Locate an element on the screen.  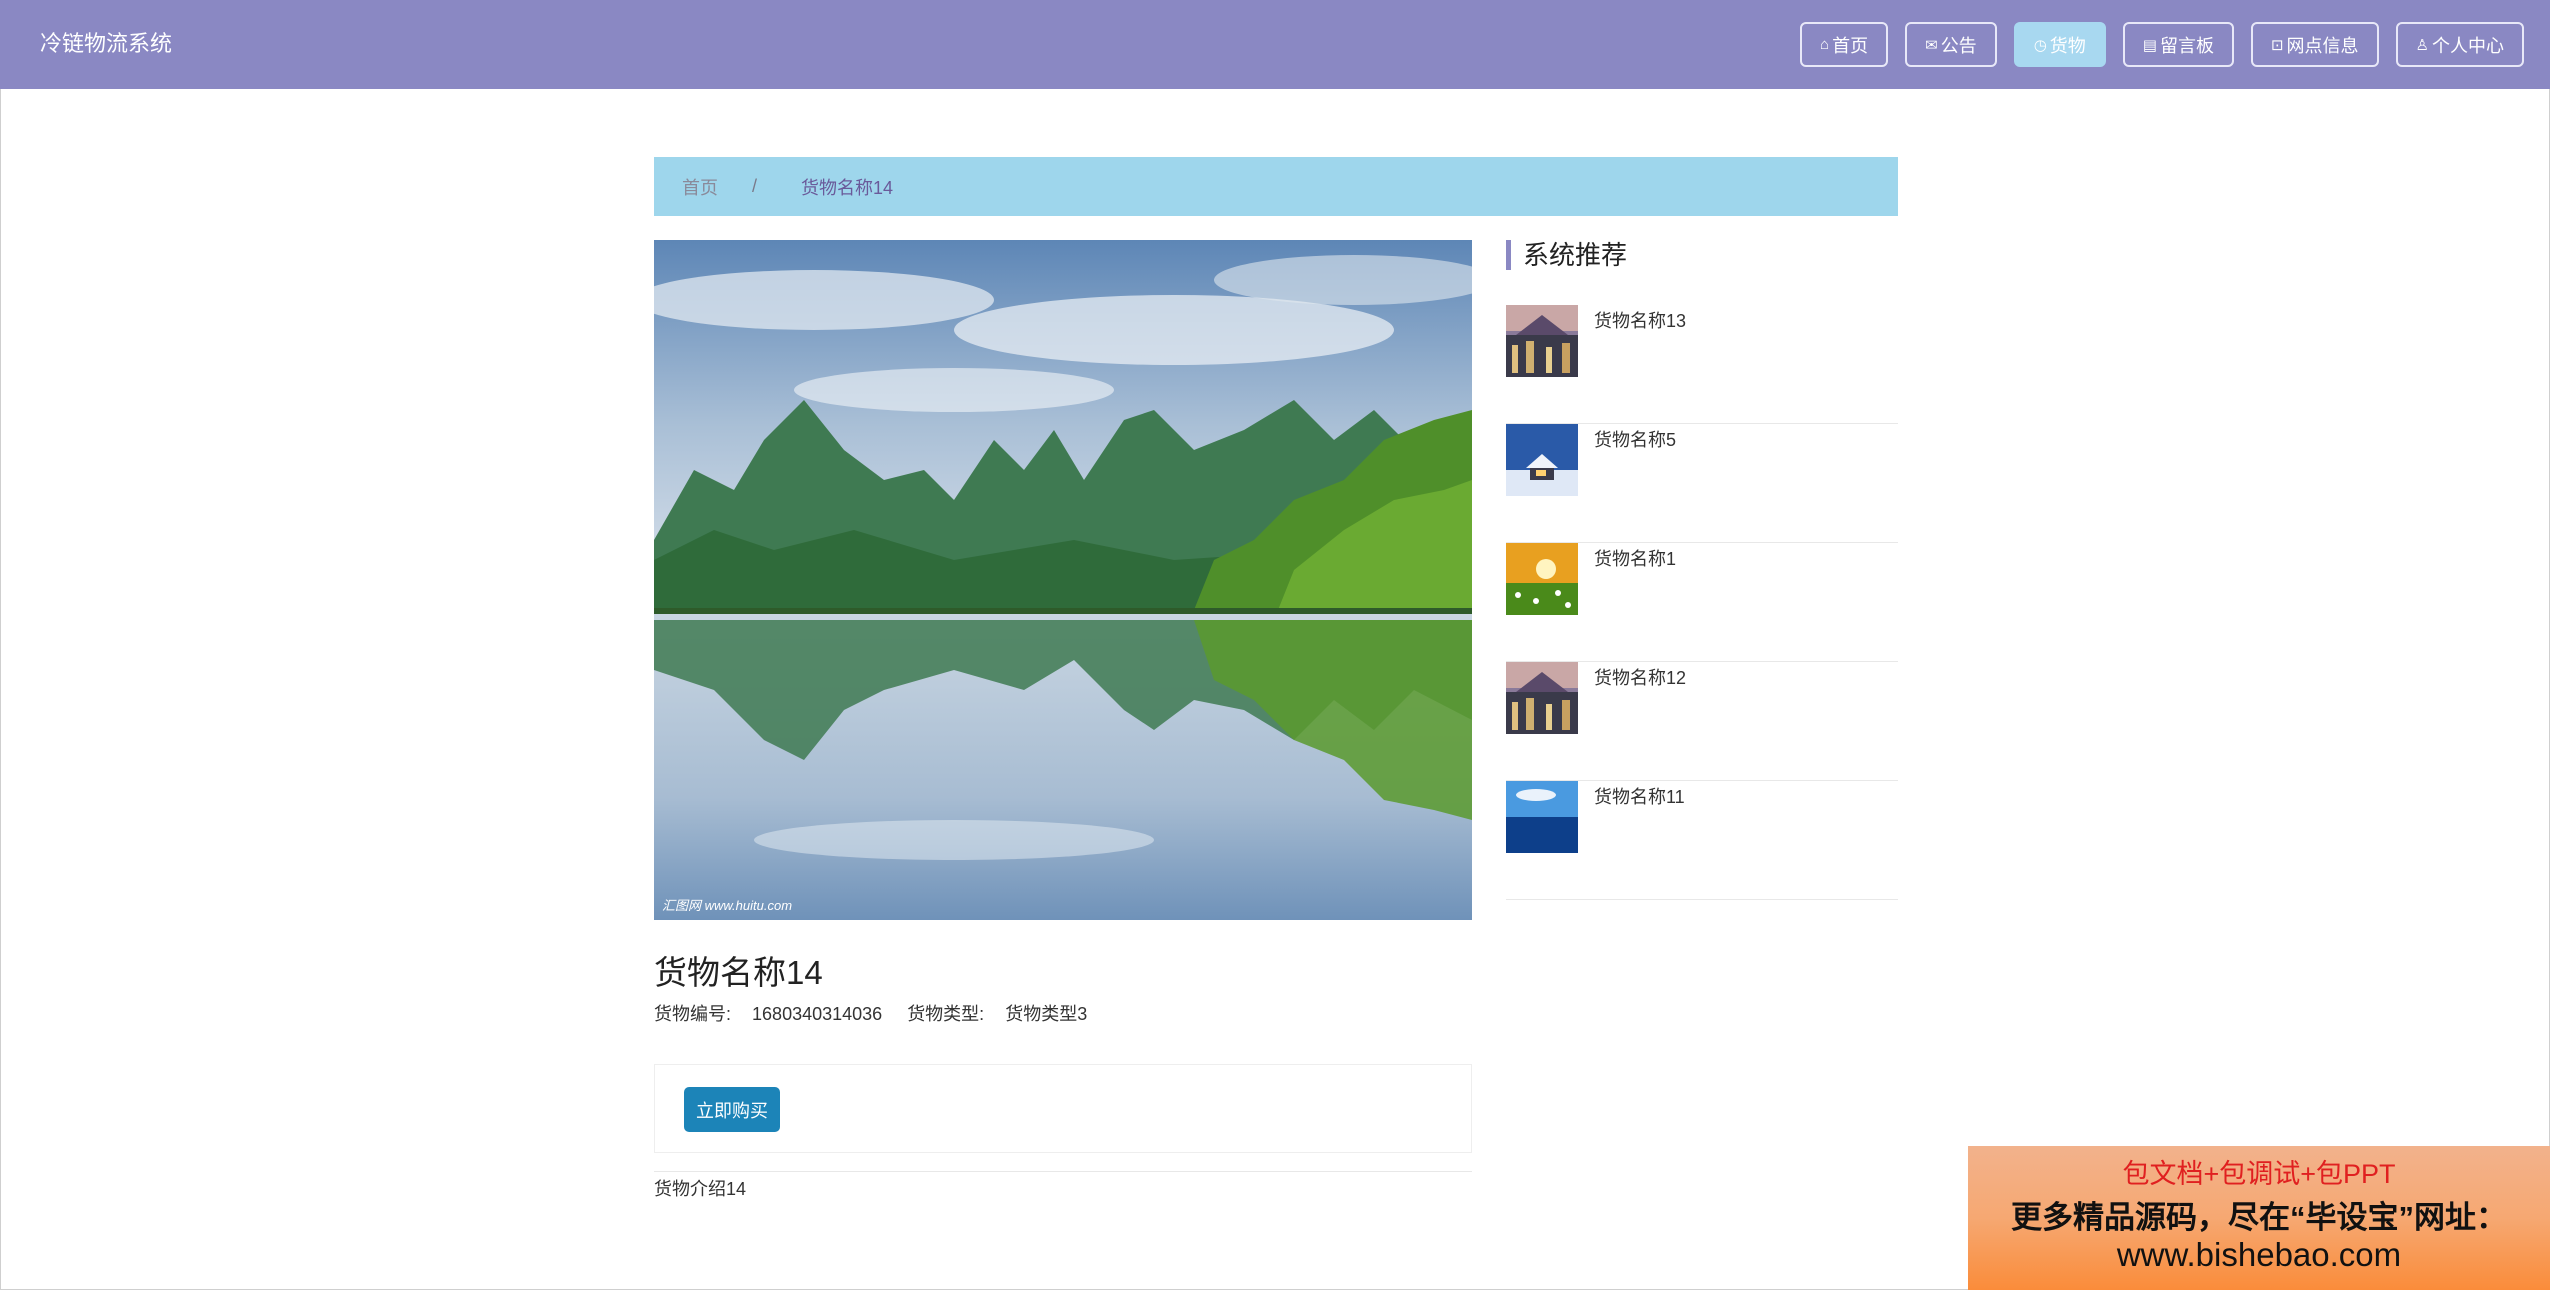
recommend-item-name: 货物名称13 is located at coordinates (1640, 320).